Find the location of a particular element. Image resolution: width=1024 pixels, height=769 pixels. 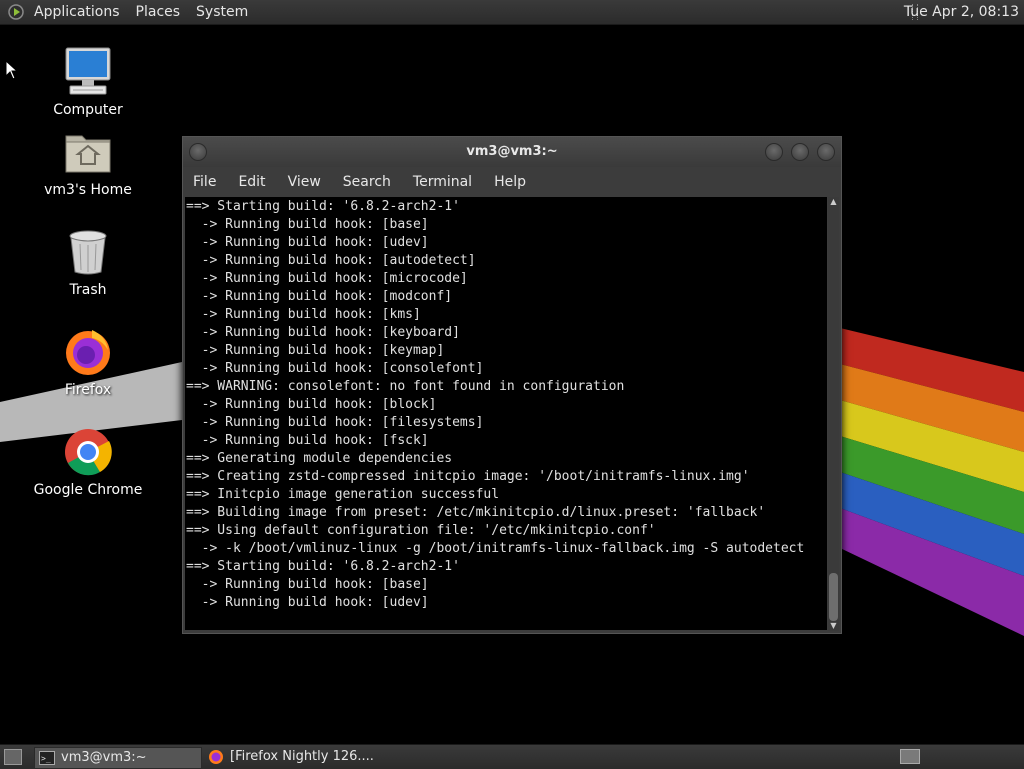

taskbar-item-terminal: >_ vm3@vm3:~ is located at coordinates (118, 758).